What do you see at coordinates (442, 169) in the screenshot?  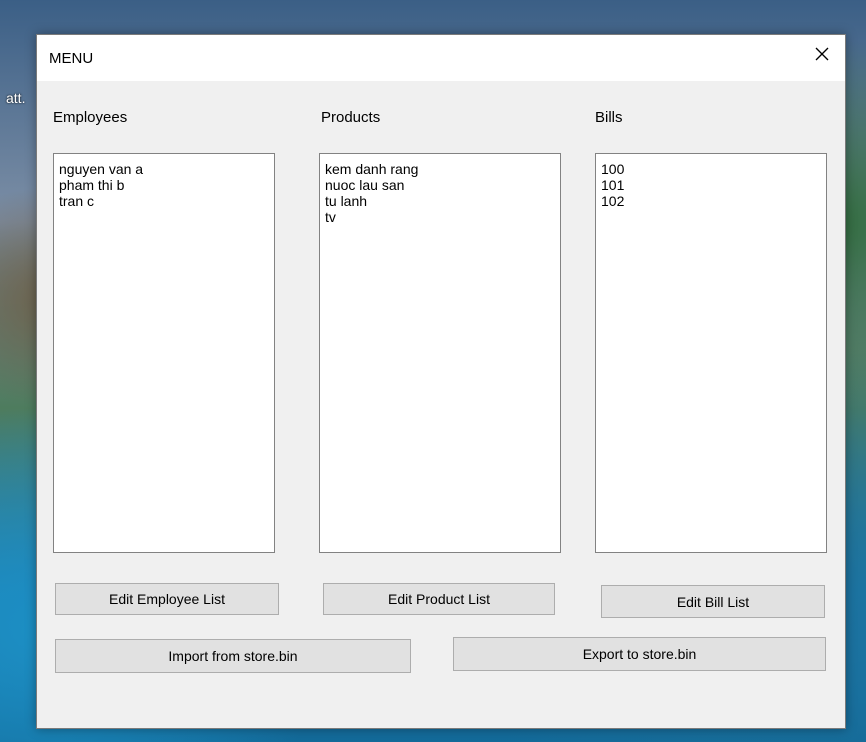 I see `list-item: kem danh rang` at bounding box center [442, 169].